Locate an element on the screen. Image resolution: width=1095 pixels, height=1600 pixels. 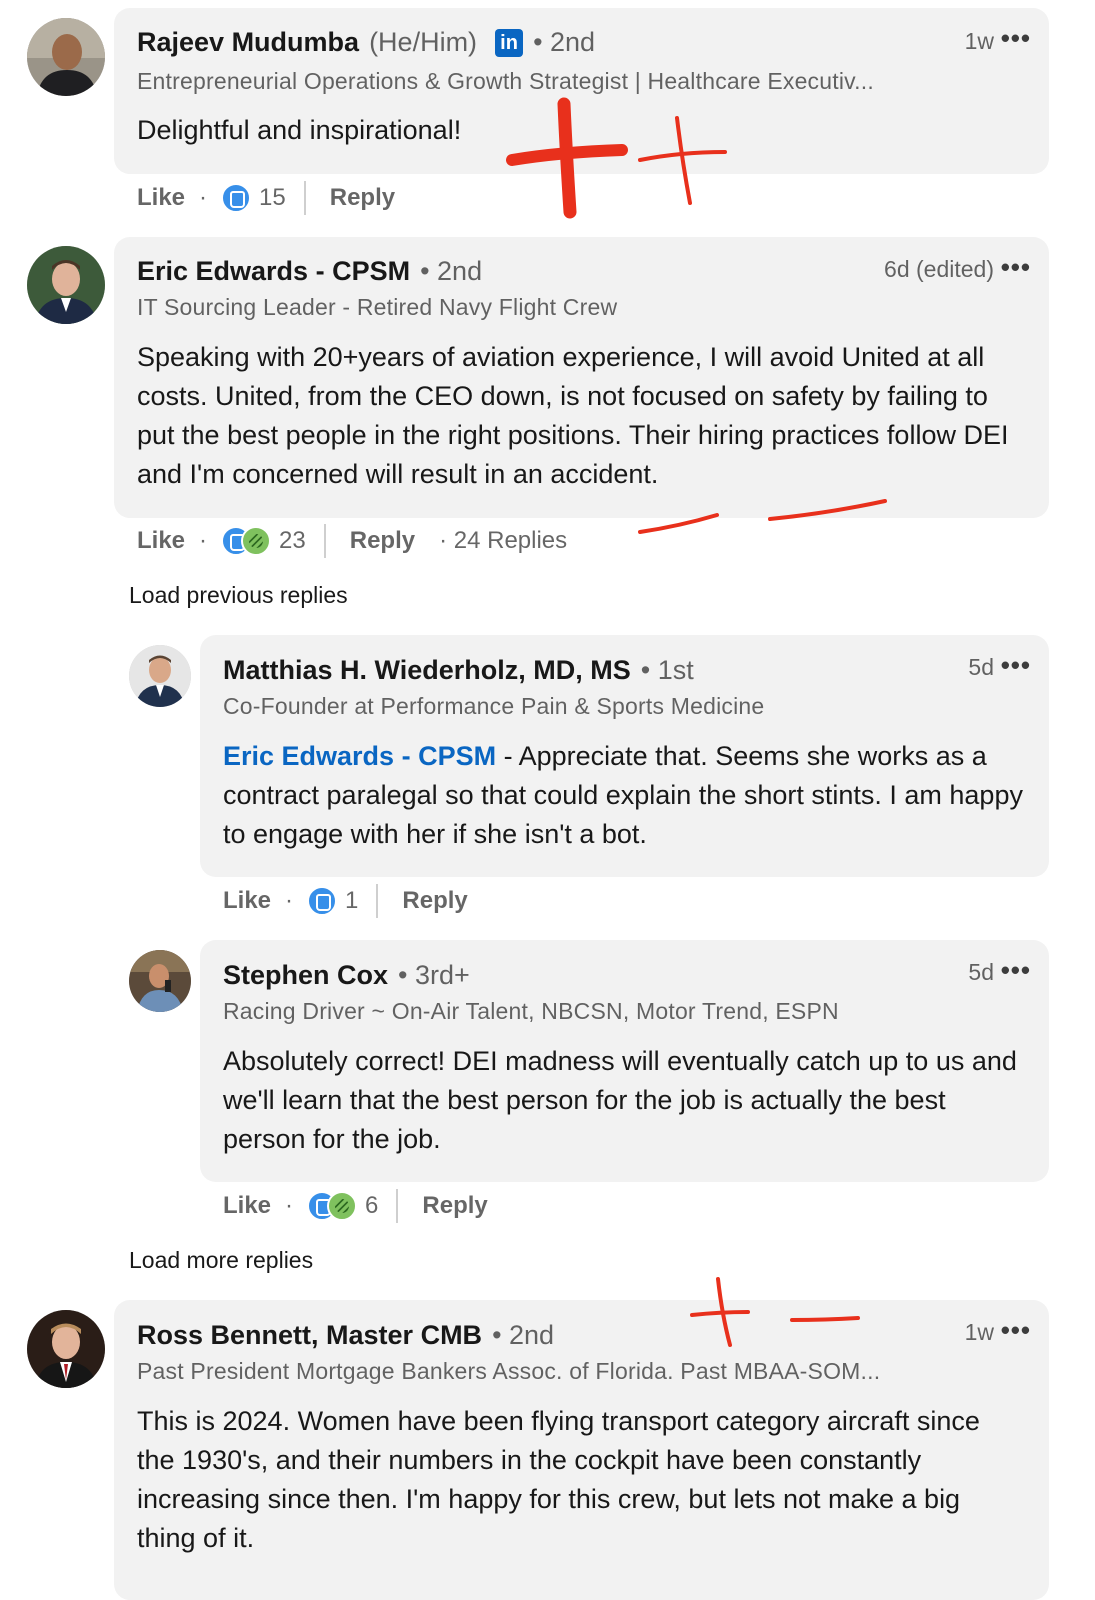
author-name: Eric Edwards - CPSM is located at coordinates (273, 271).